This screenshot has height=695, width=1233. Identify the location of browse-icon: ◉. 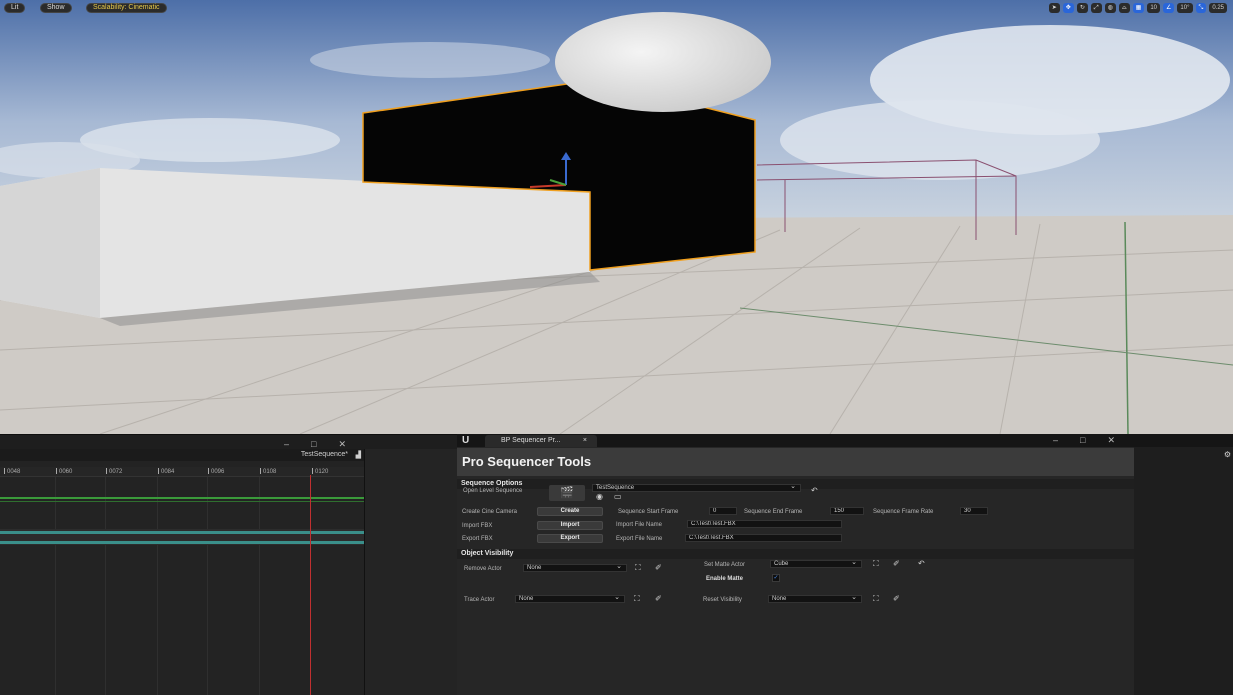
(599, 497).